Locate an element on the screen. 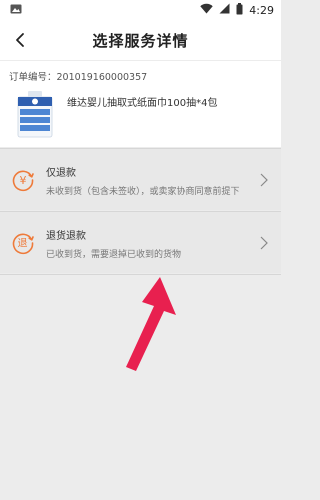 The width and height of the screenshot is (320, 500). product-name: 维达婴儿抽取式纸面巾100抽*4包 is located at coordinates (142, 103).